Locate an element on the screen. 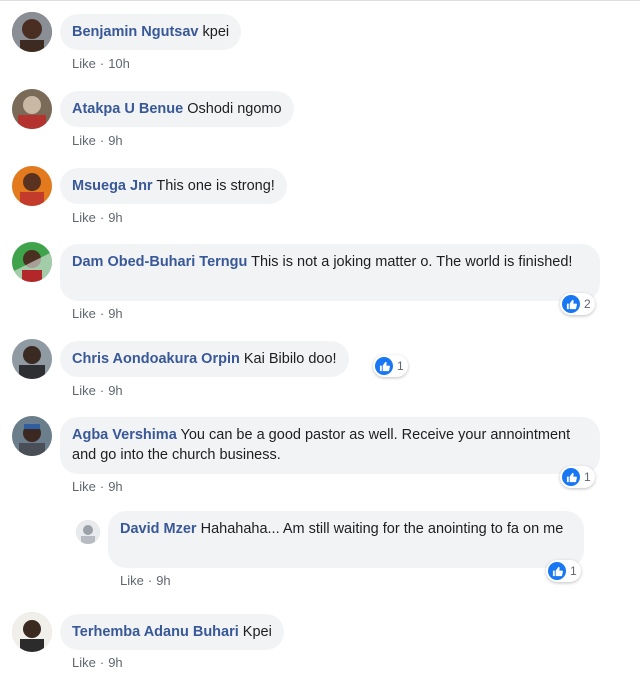 This screenshot has width=640, height=687. comment-author: Atakpa U Benue is located at coordinates (127, 109).